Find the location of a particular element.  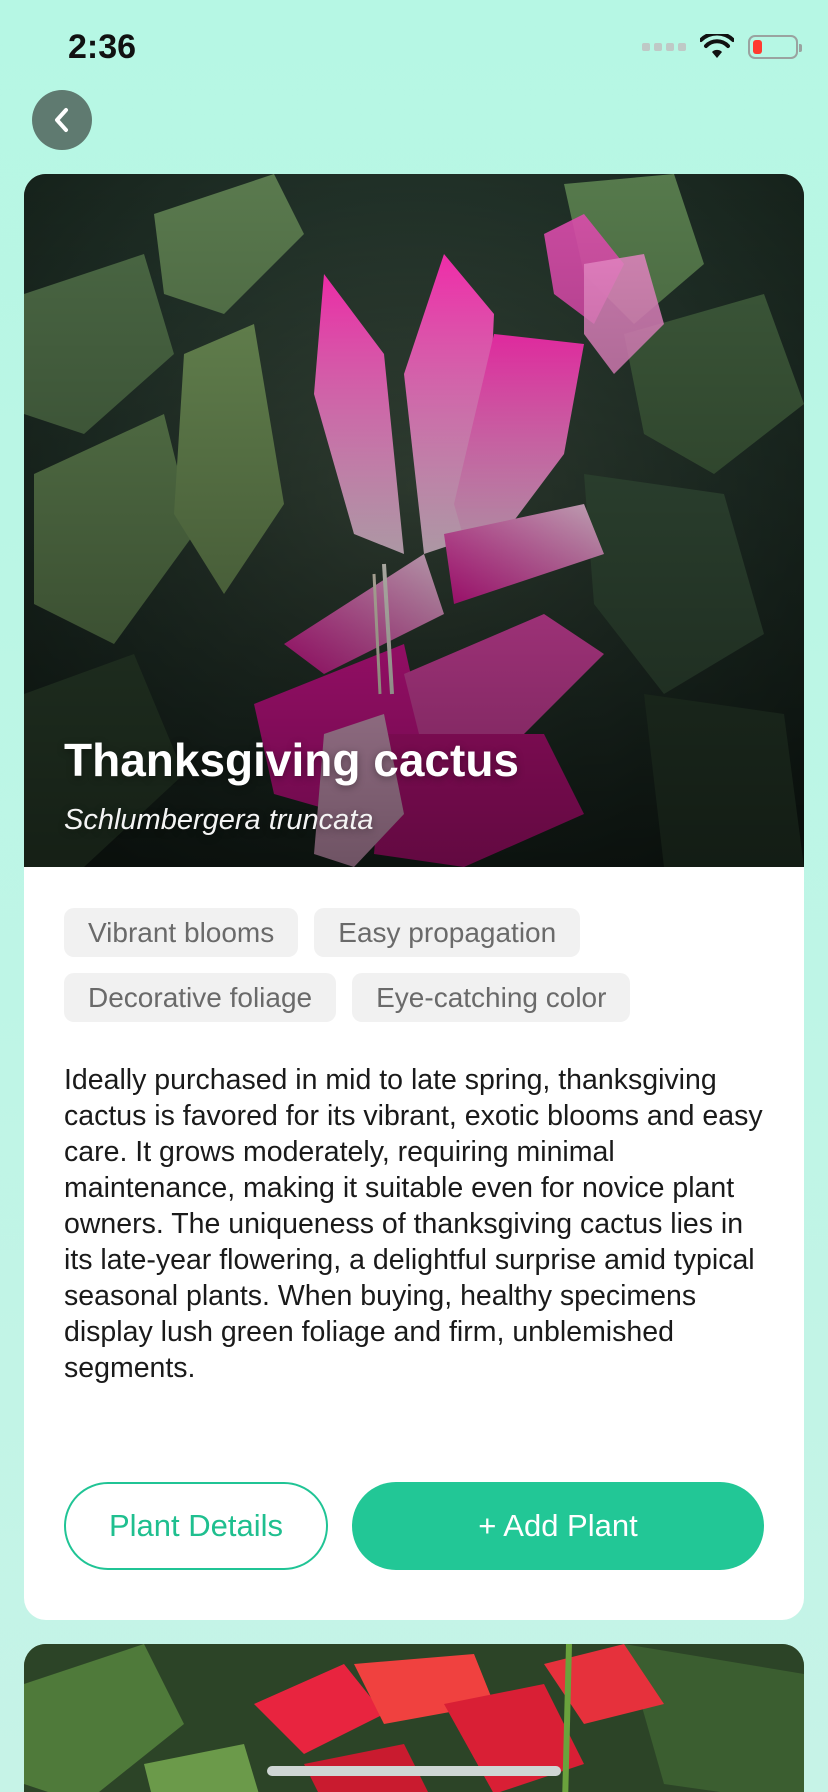

home-indicator is located at coordinates (414, 1771).